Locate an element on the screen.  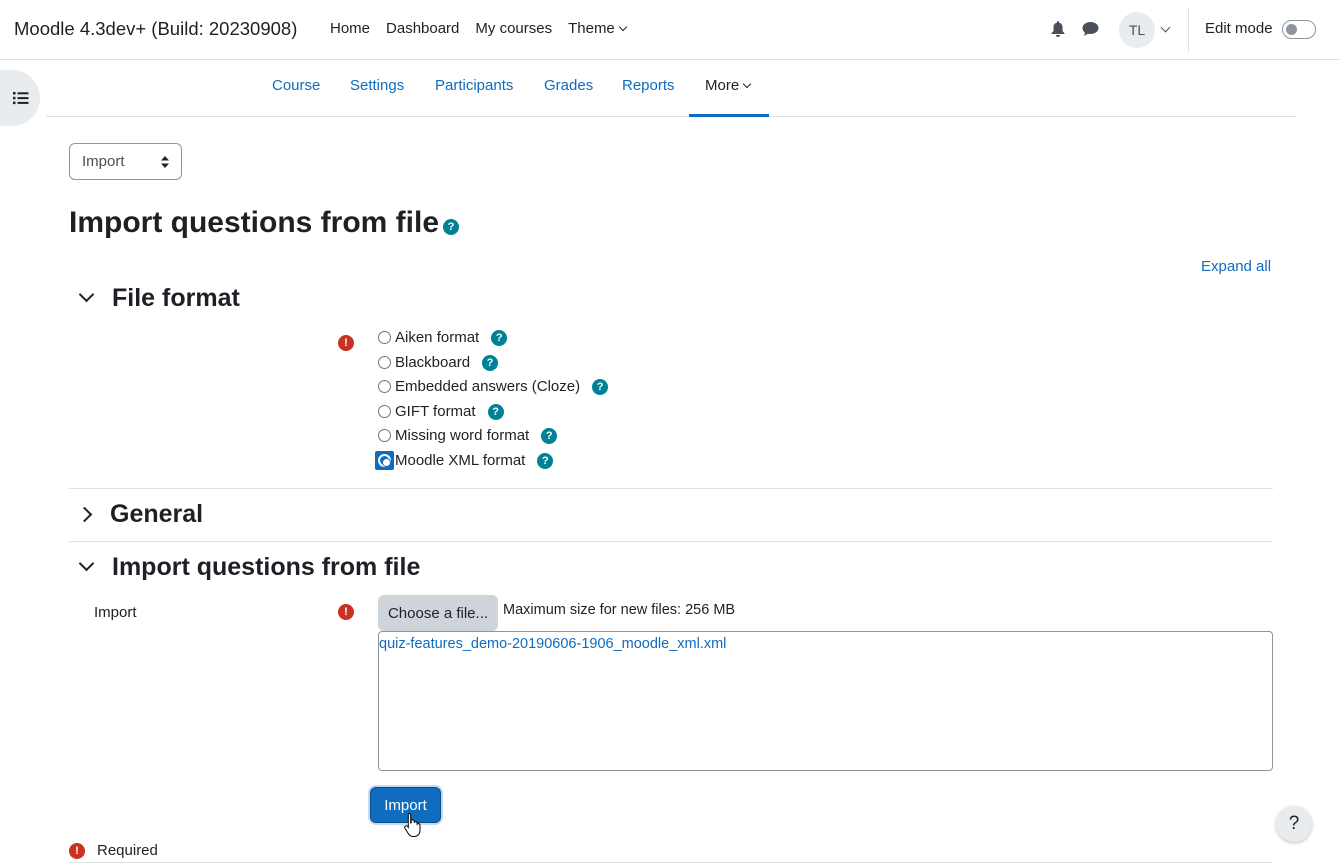
select-value: Import is located at coordinates (103, 161).